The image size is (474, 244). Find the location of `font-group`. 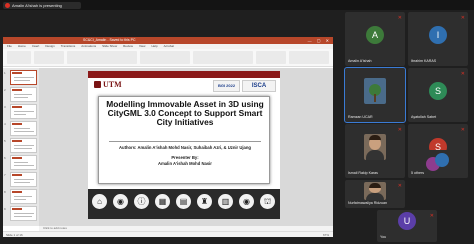

font-group is located at coordinates (102, 57).